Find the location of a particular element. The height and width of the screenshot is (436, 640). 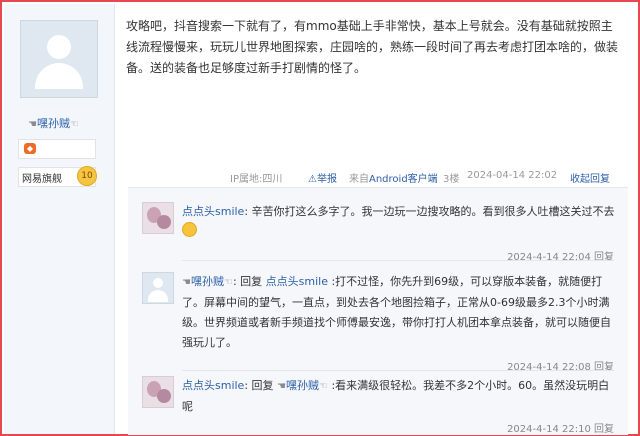

reply-meta: 2024-4-14 22:10 回复 is located at coordinates (560, 429).